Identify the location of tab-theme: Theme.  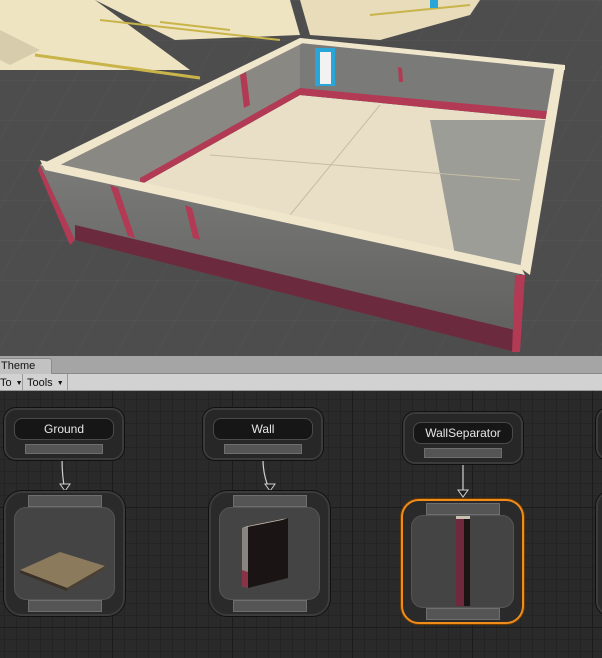
(26, 366).